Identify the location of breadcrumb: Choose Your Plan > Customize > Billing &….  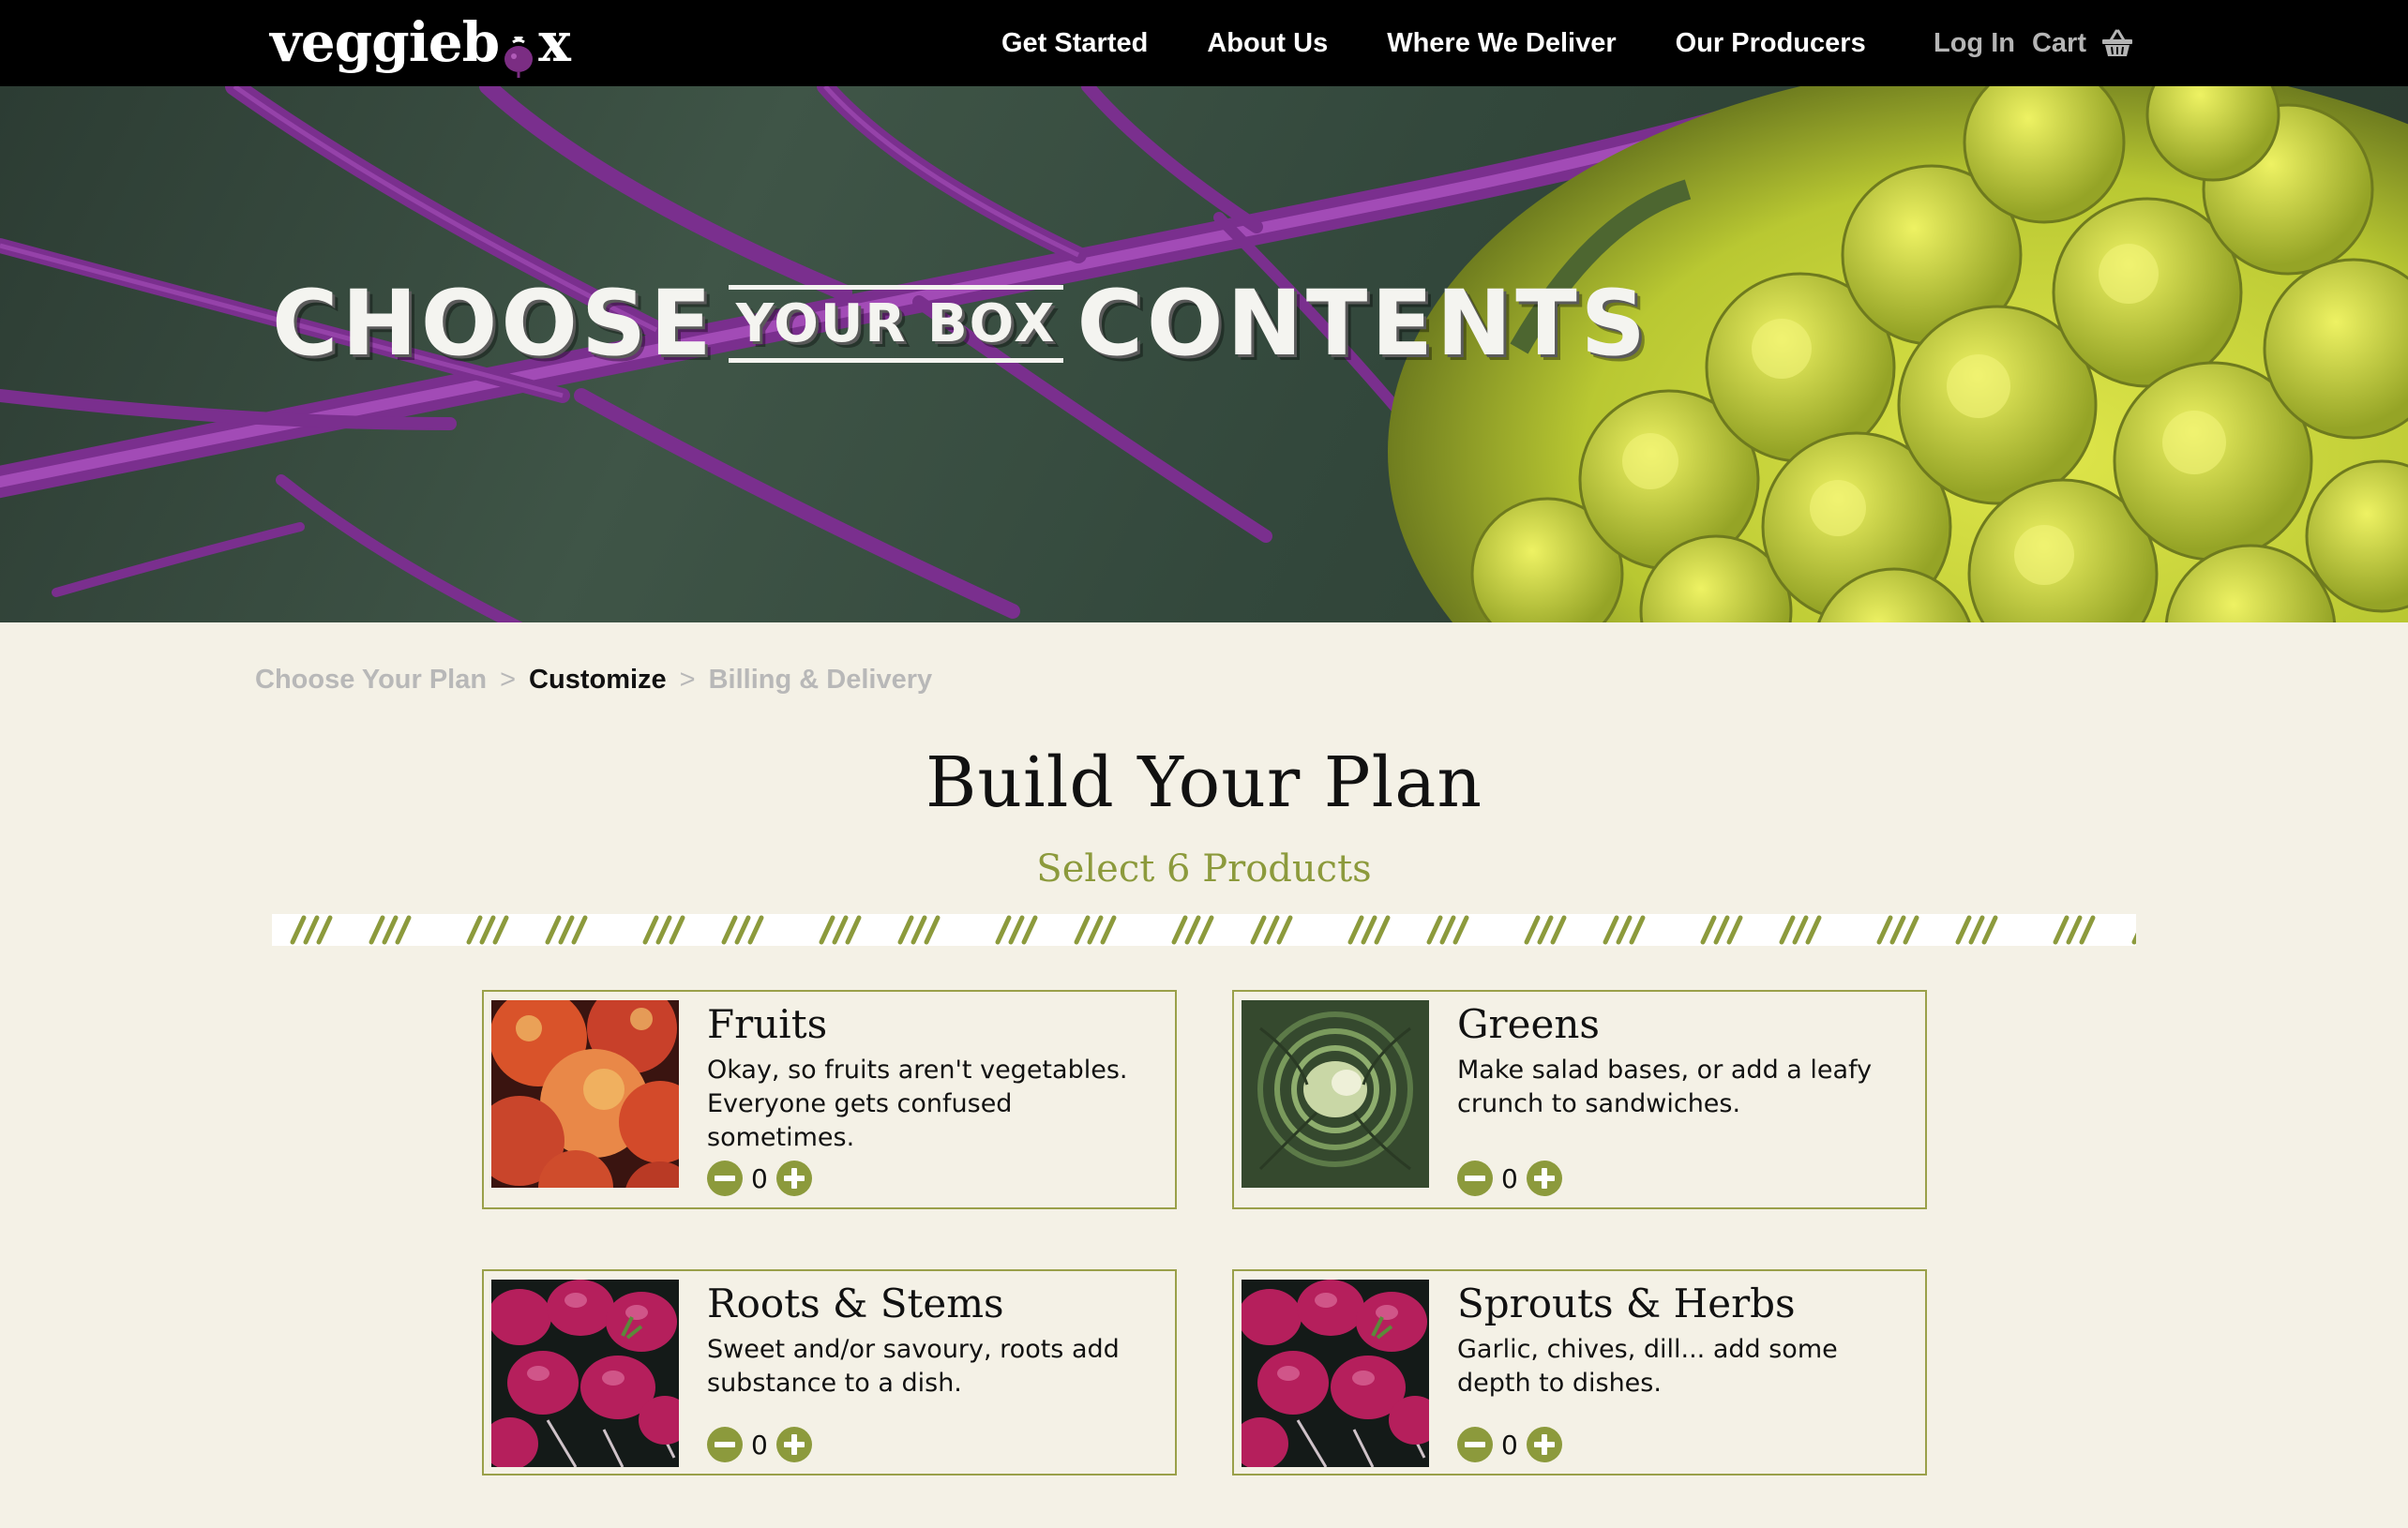
(593, 679).